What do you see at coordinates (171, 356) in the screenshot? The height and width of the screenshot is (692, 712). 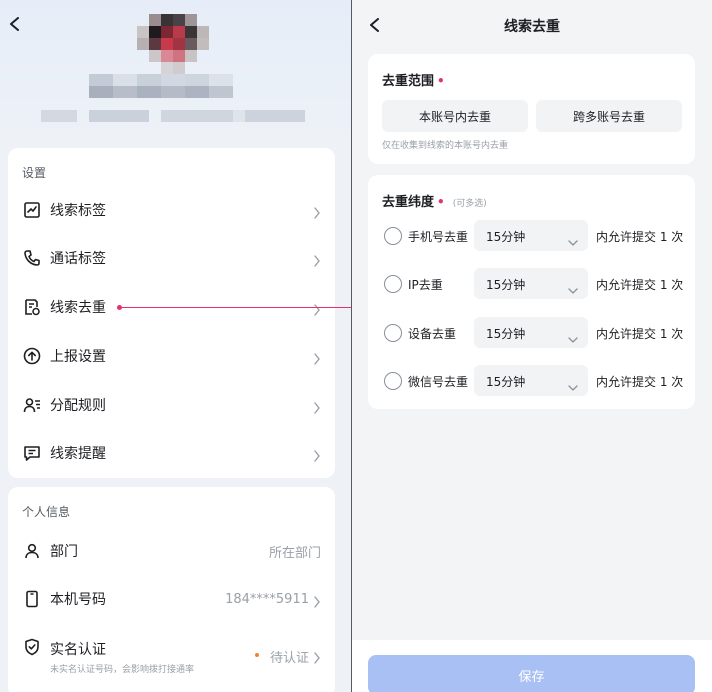 I see `menu-item-report-settings: 上报设置` at bounding box center [171, 356].